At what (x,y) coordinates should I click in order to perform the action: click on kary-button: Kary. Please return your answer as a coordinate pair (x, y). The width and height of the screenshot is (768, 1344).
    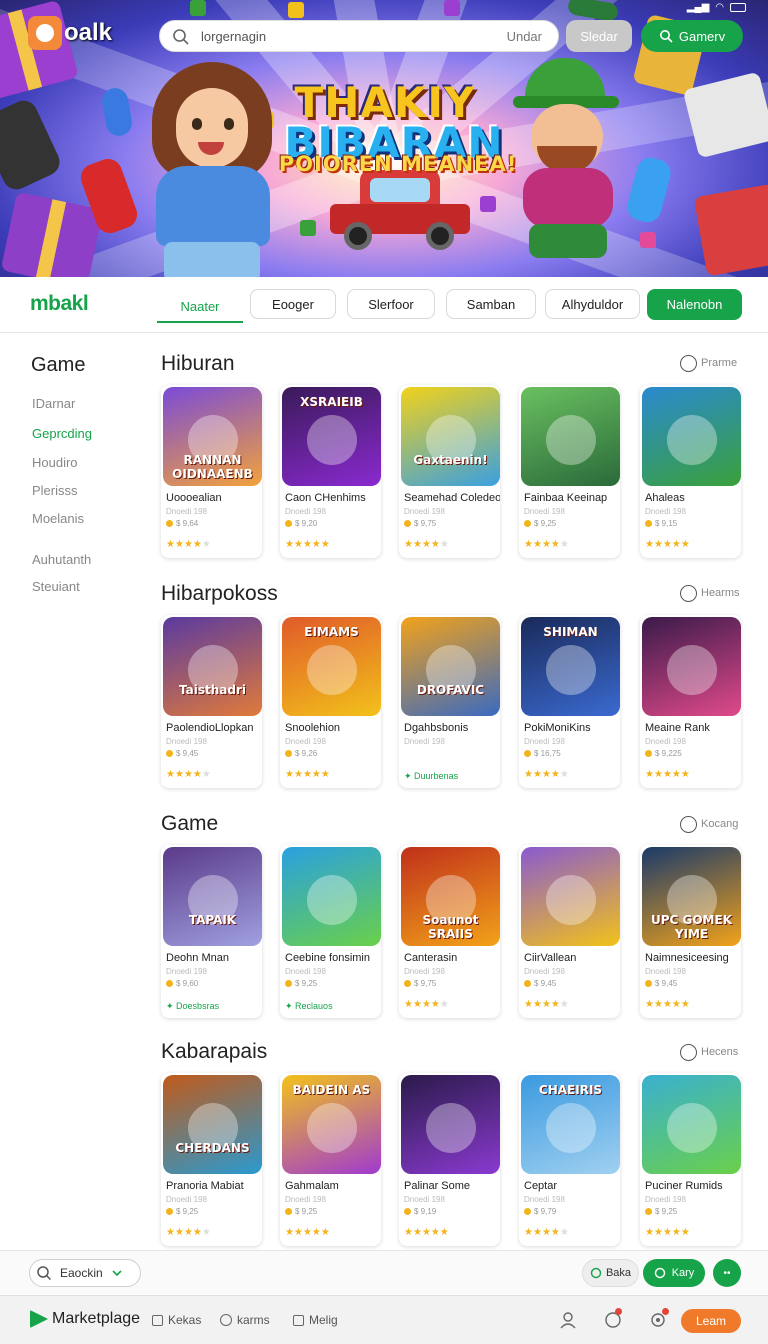
    Looking at the image, I should click on (674, 1273).